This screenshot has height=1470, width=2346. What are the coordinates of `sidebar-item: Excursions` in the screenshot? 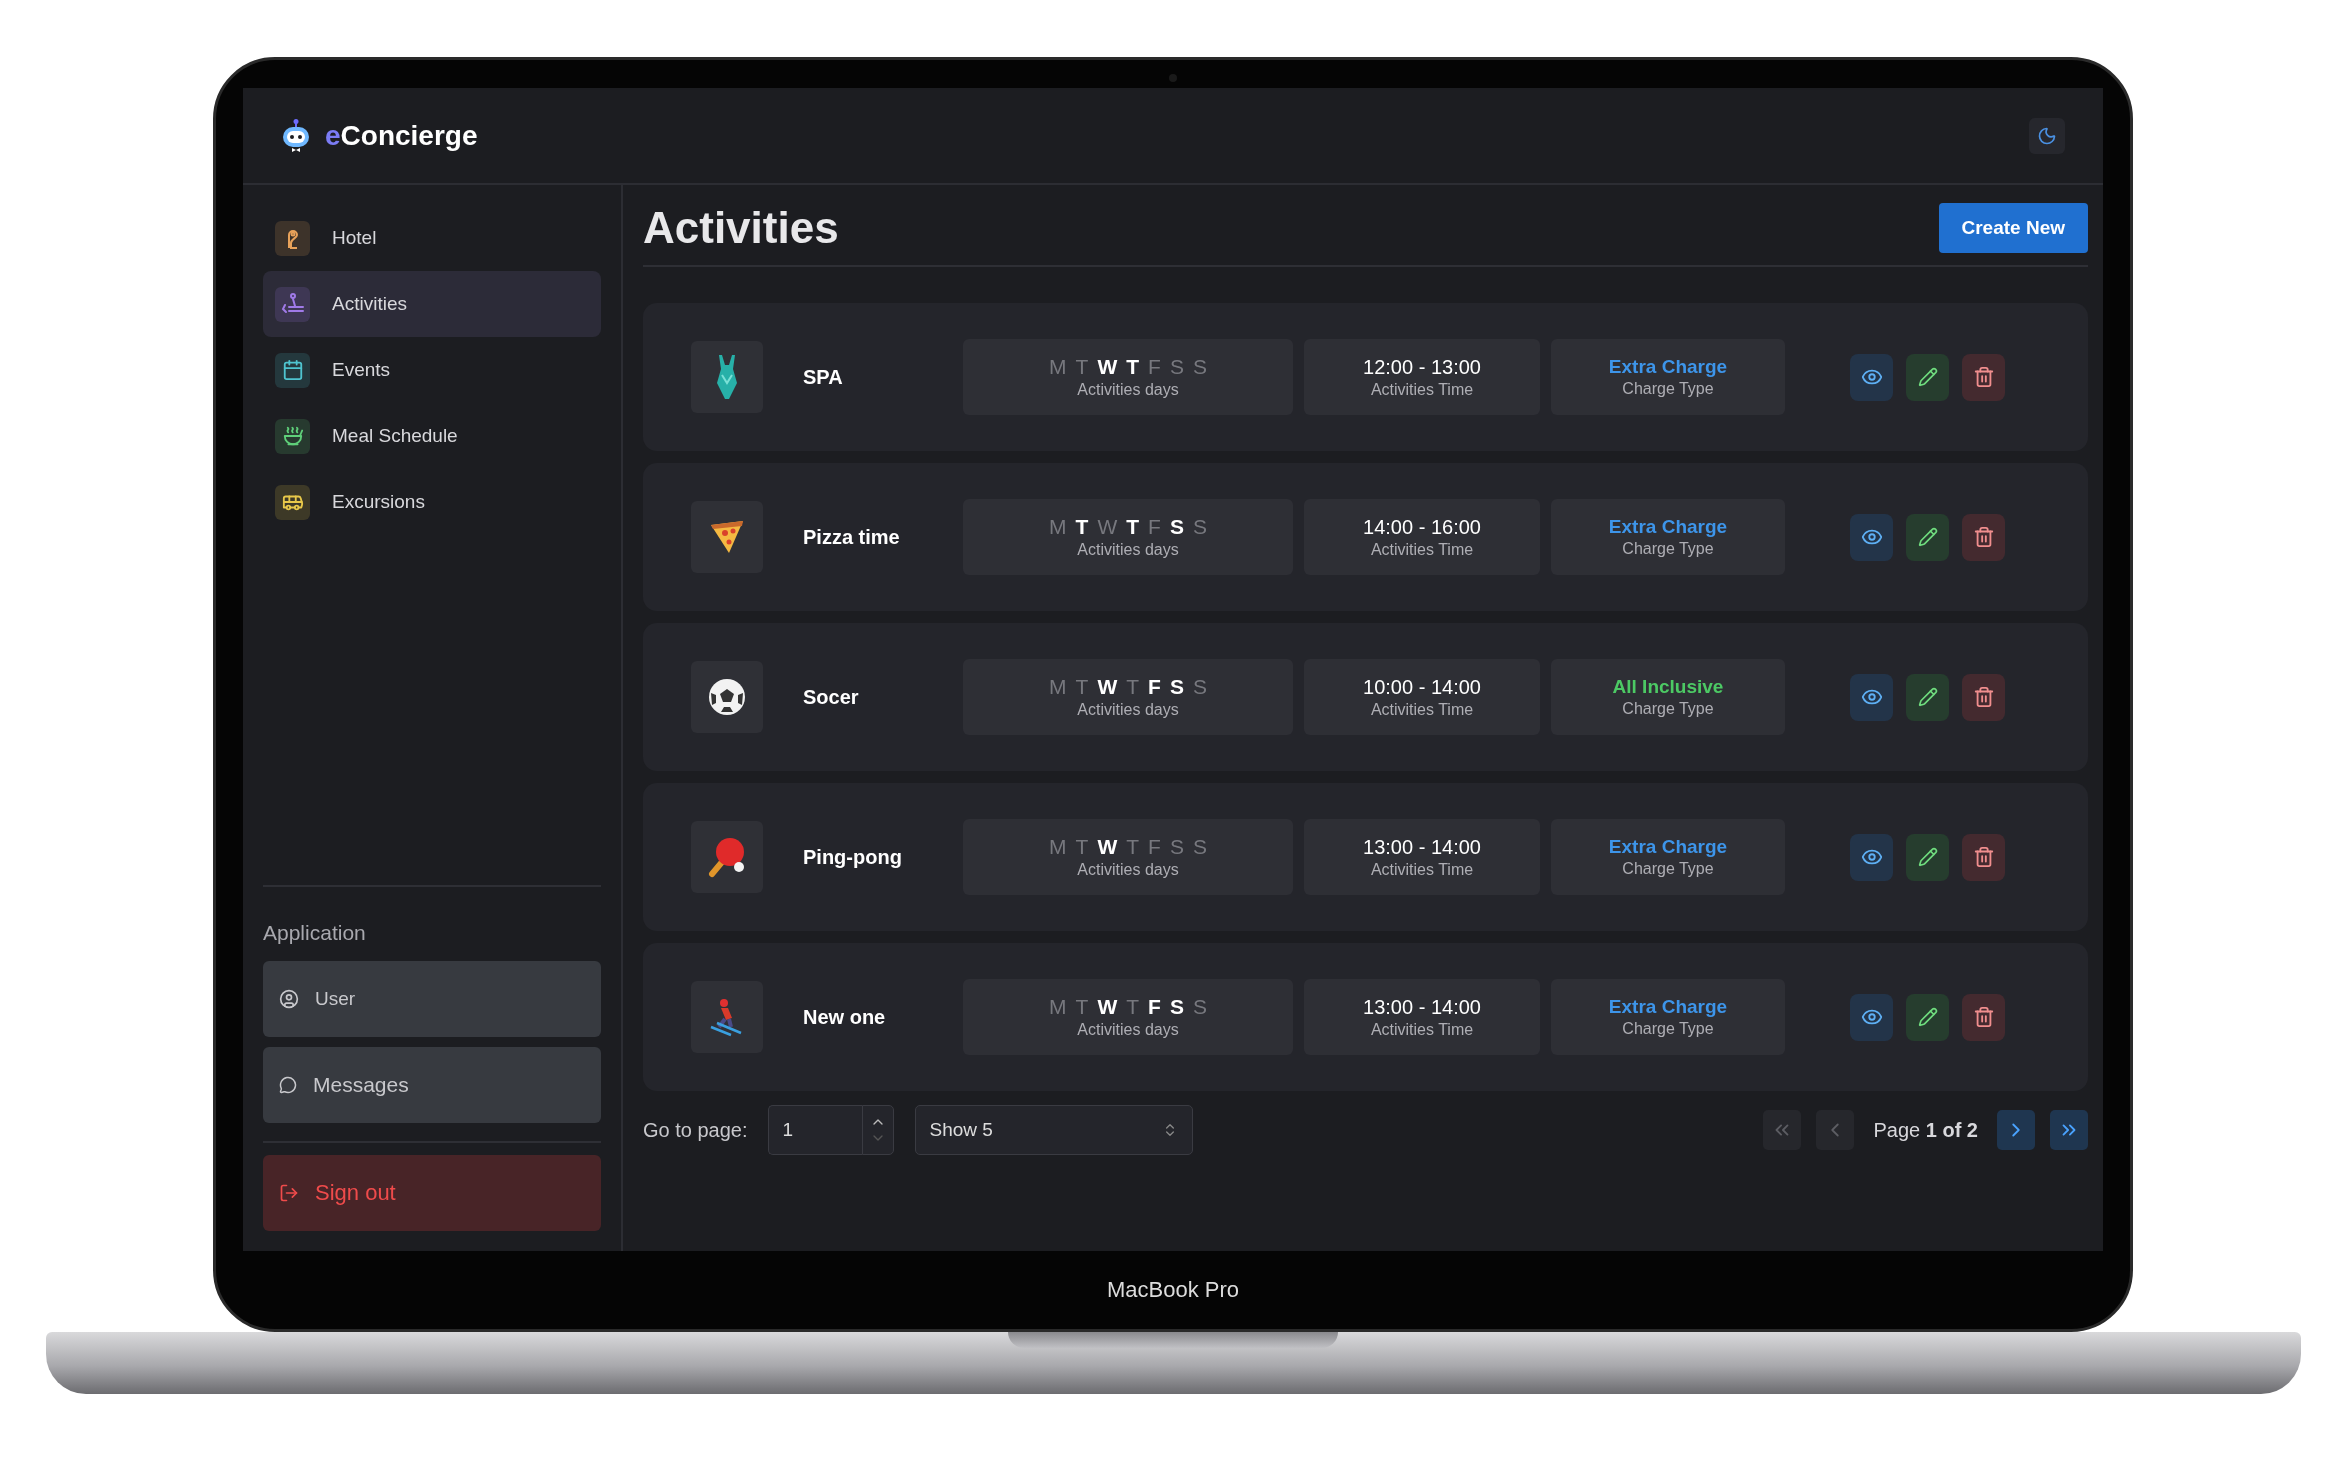 It's located at (432, 502).